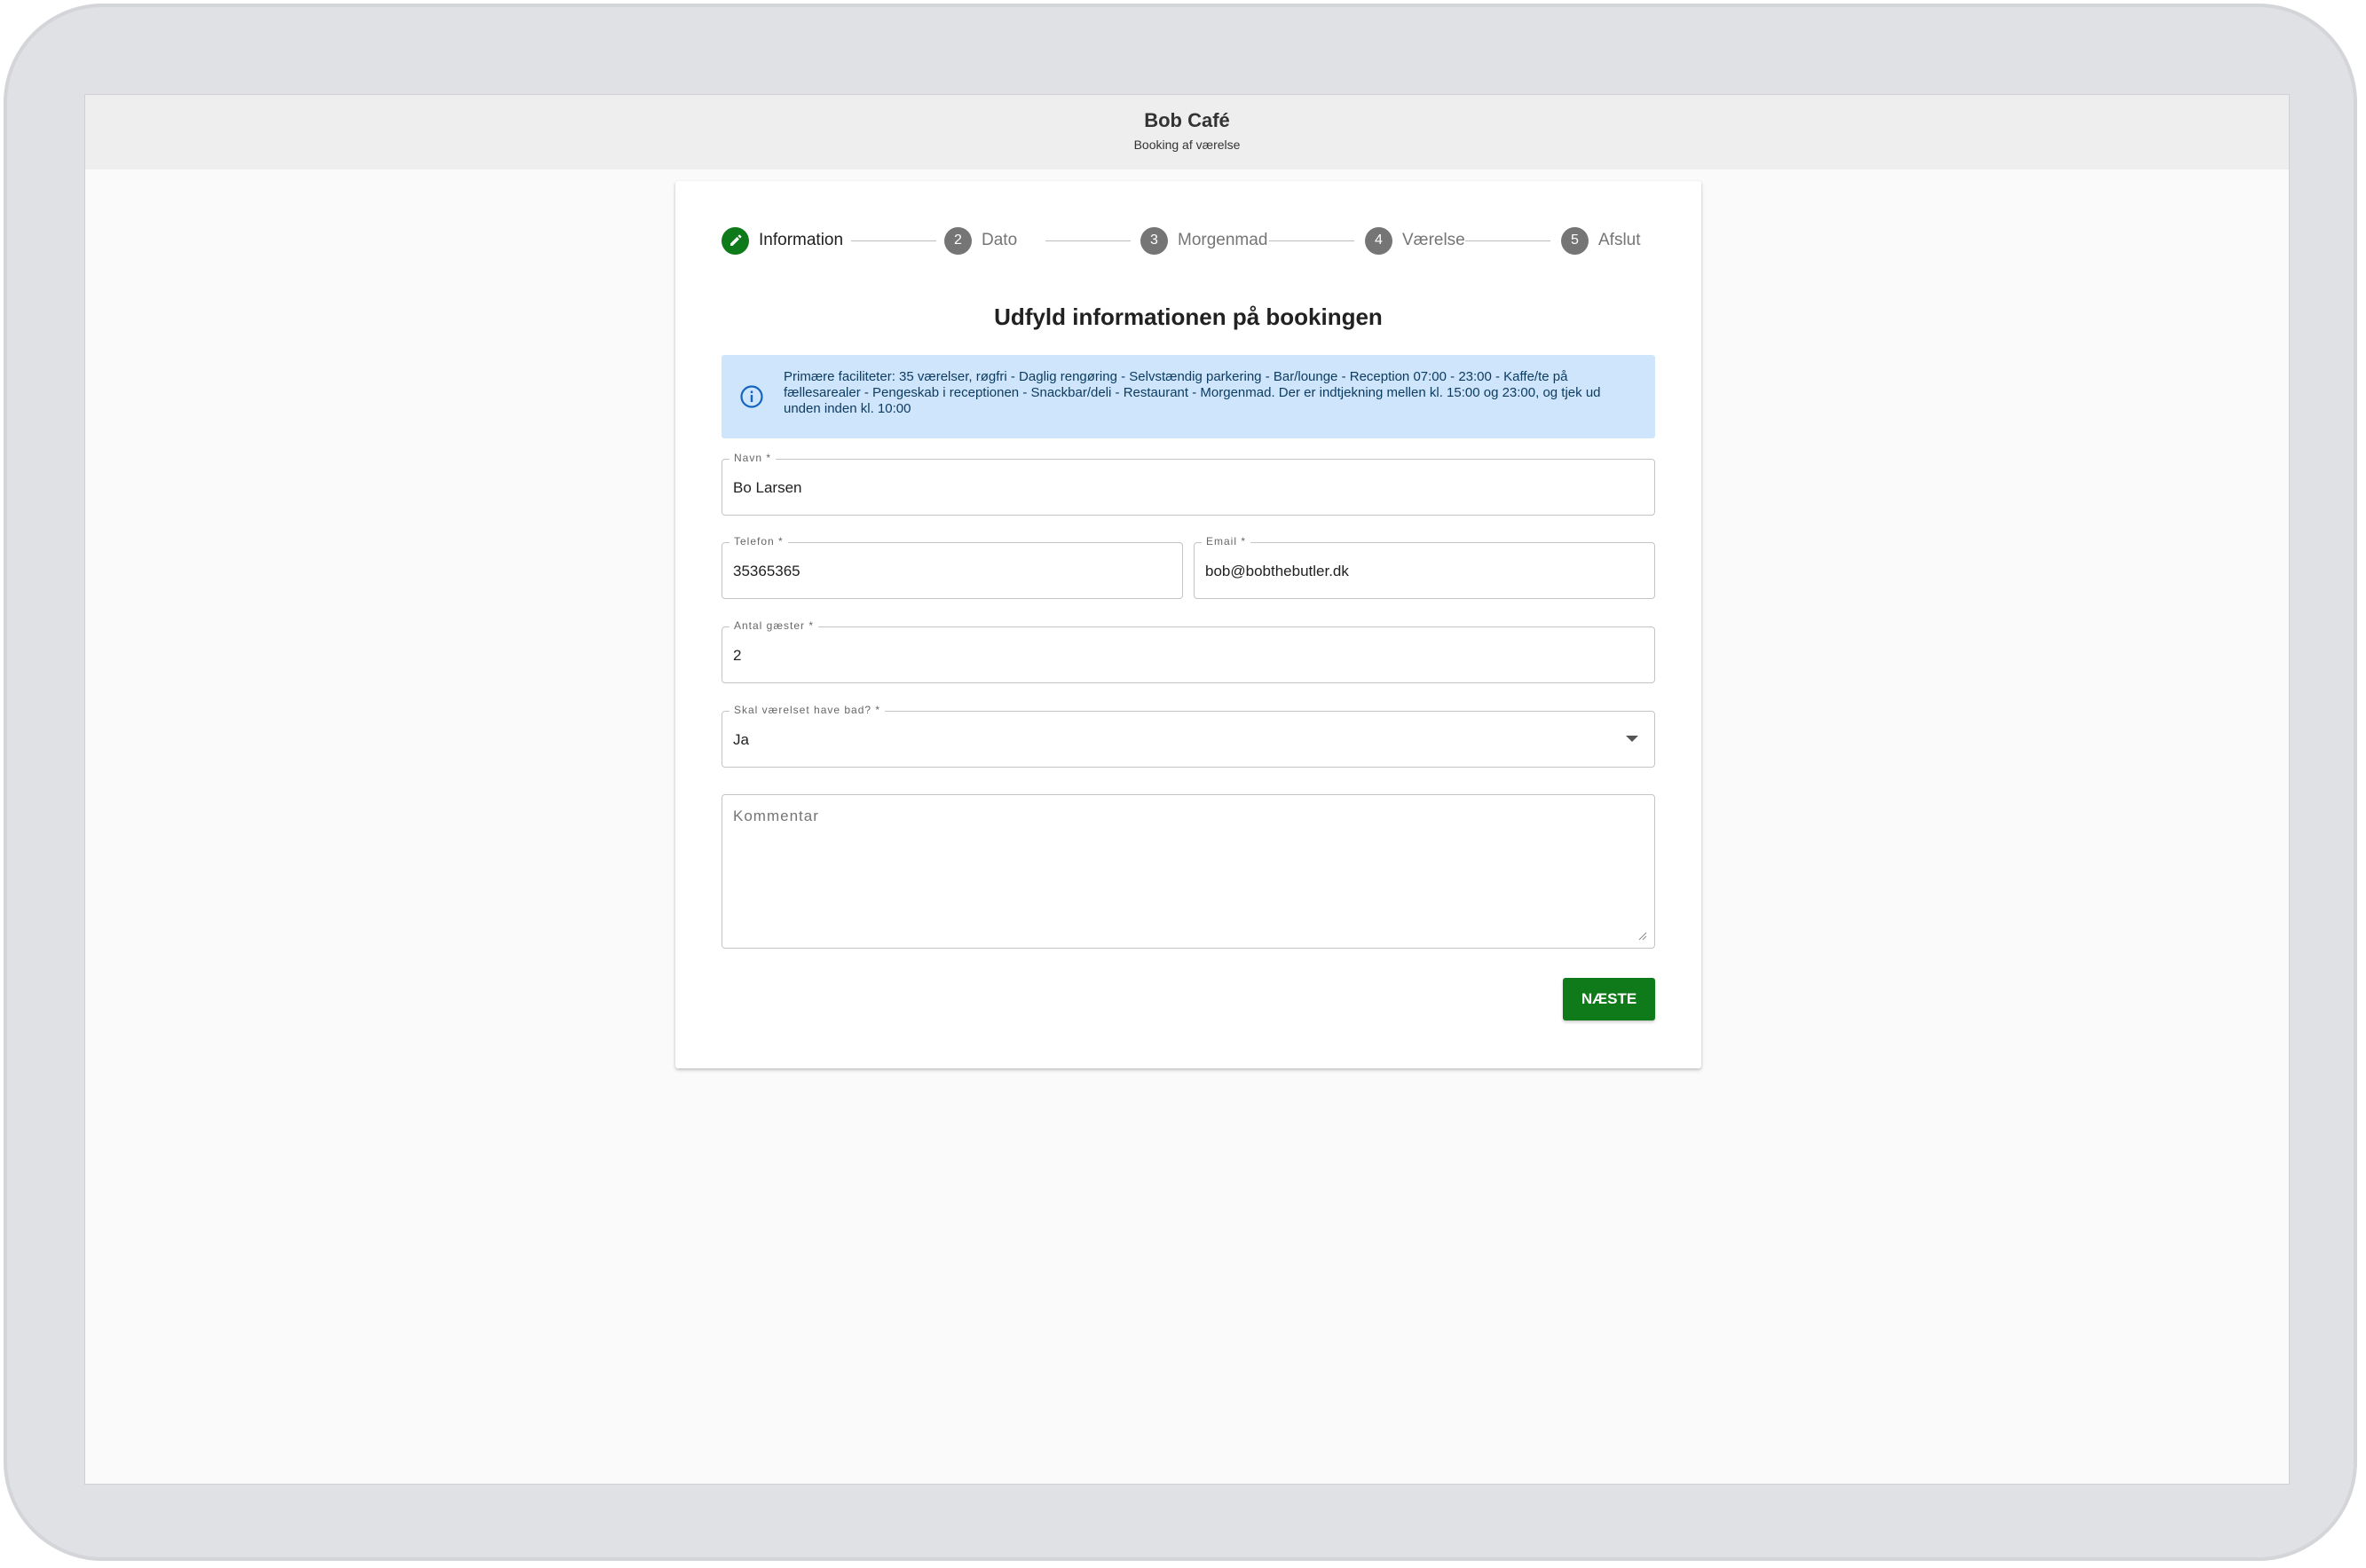 Image resolution: width=2366 pixels, height=1568 pixels. I want to click on dropdown-arrow-icon, so click(1632, 739).